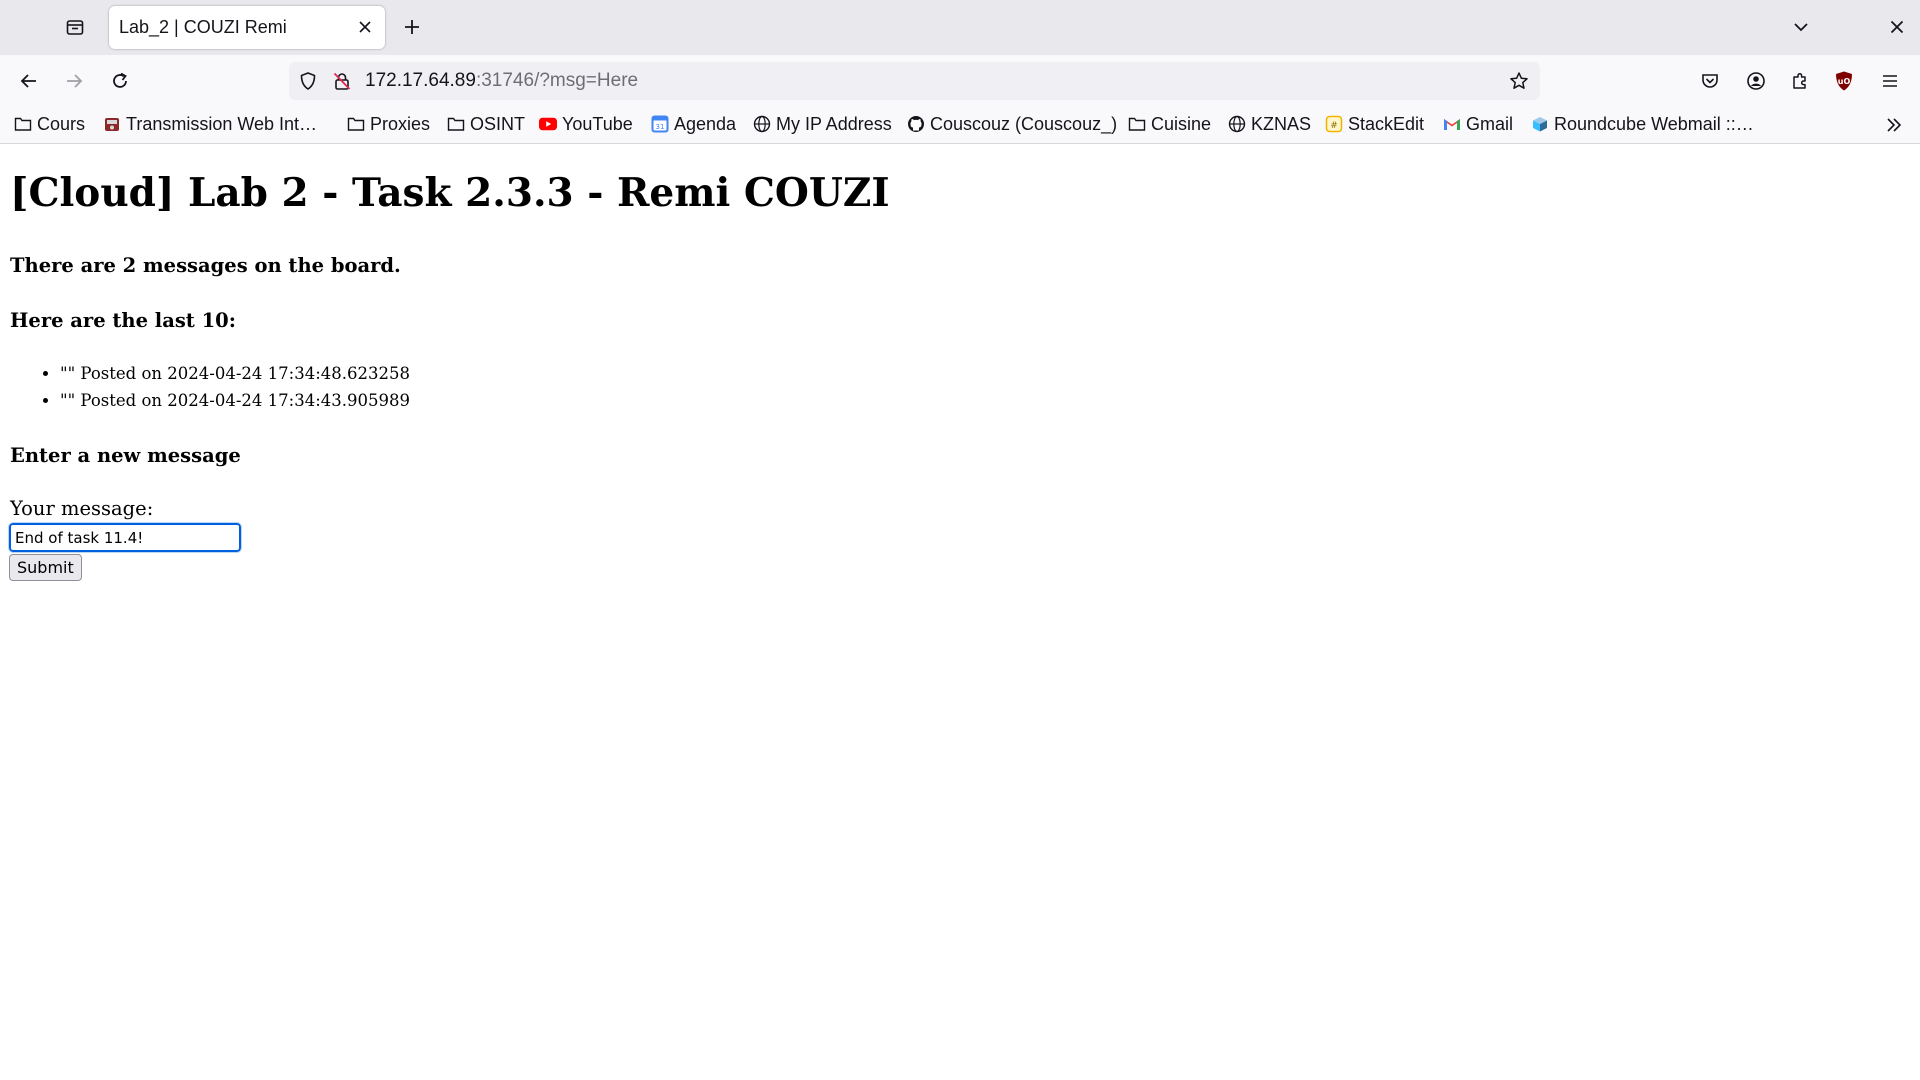 The height and width of the screenshot is (1080, 1920). I want to click on double-chevron-right-icon, so click(1894, 125).